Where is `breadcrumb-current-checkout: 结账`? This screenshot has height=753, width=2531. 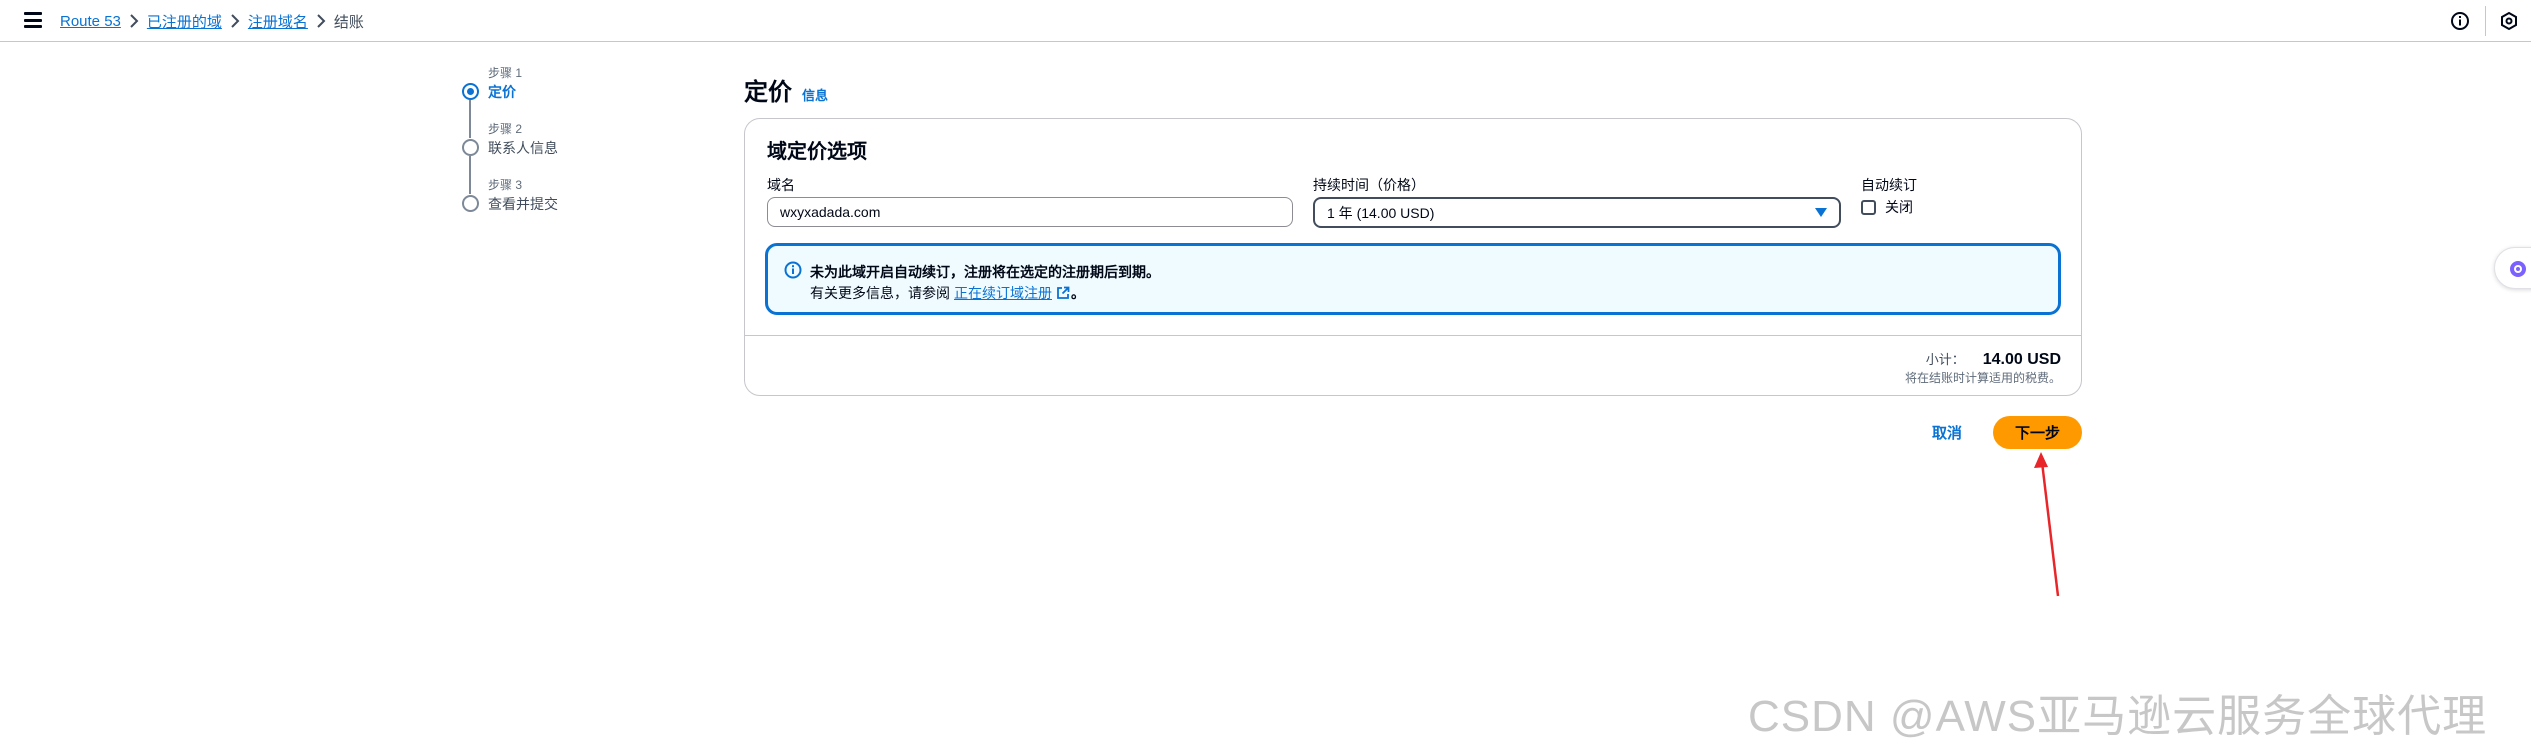 breadcrumb-current-checkout: 结账 is located at coordinates (348, 22).